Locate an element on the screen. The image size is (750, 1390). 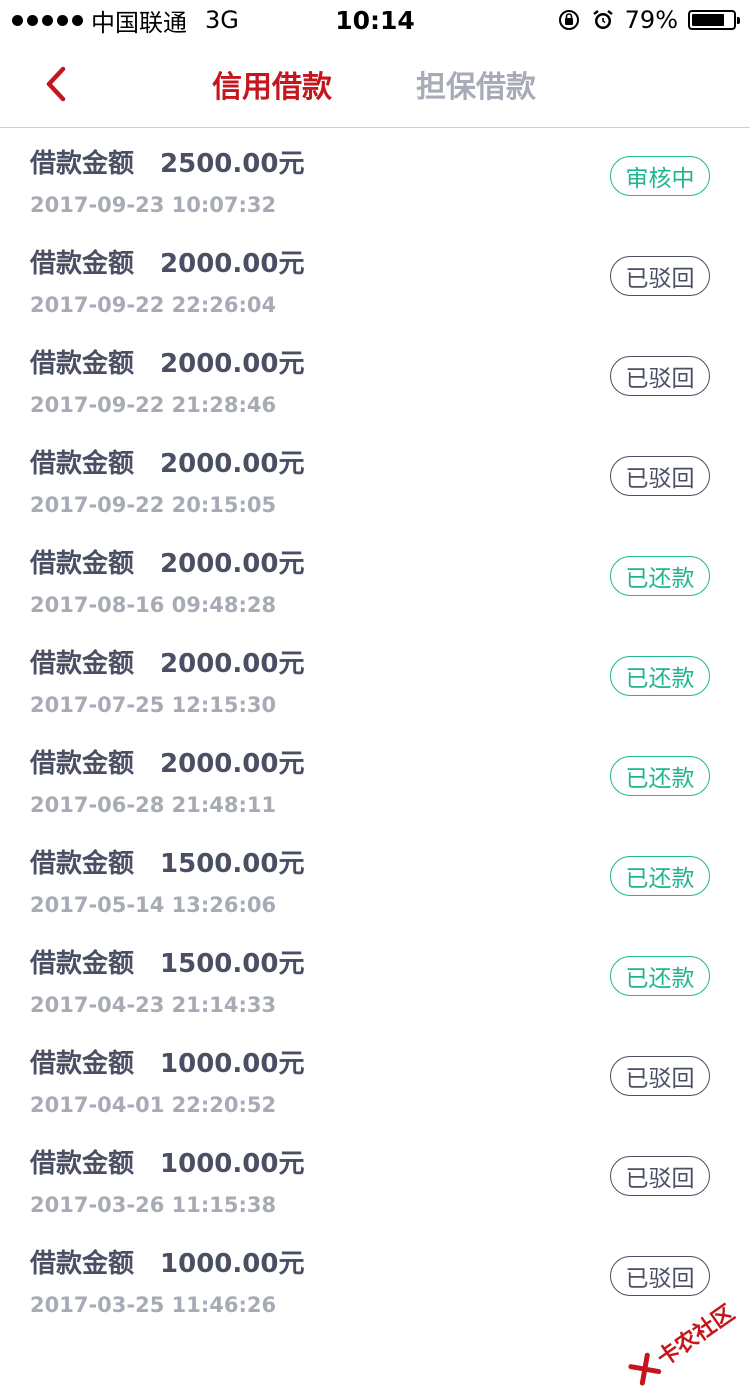
loan-row: 借款金额 2000.00元 2017-09-22 20:15:05 已驳回 is located at coordinates (375, 479).